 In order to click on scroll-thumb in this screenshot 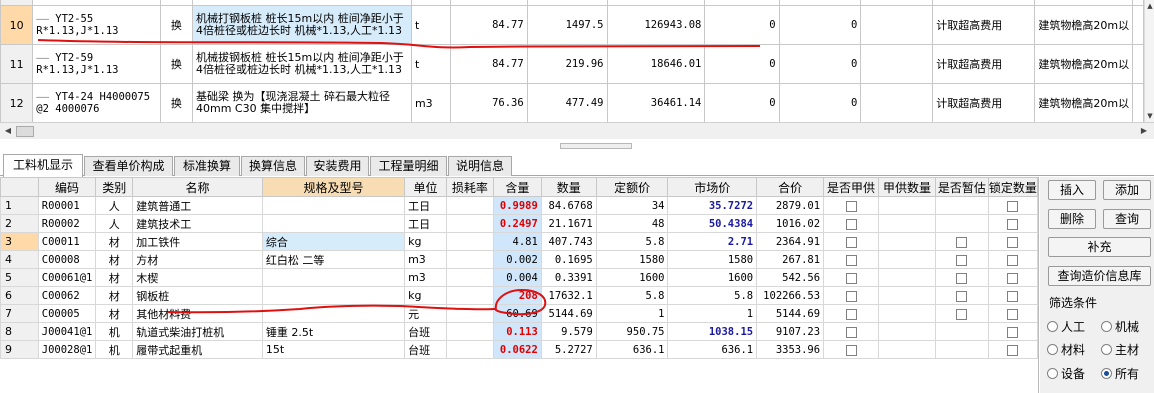, I will do `click(25, 131)`.